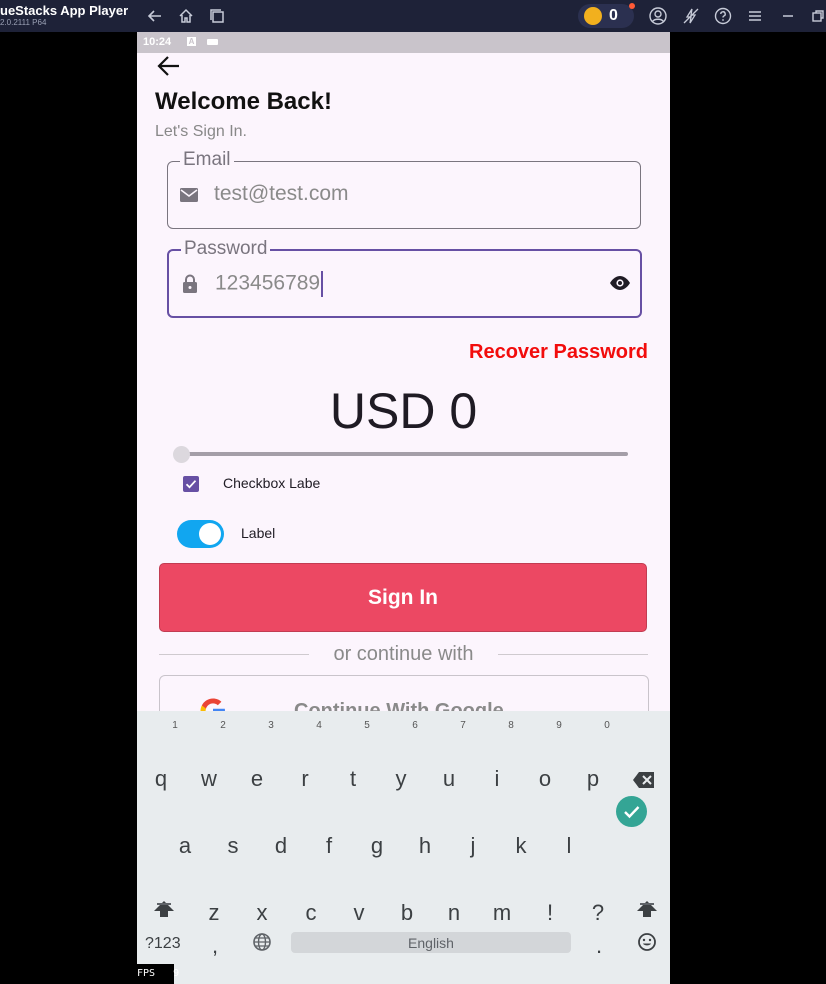 The image size is (826, 984). I want to click on key-hint: 3, so click(271, 725).